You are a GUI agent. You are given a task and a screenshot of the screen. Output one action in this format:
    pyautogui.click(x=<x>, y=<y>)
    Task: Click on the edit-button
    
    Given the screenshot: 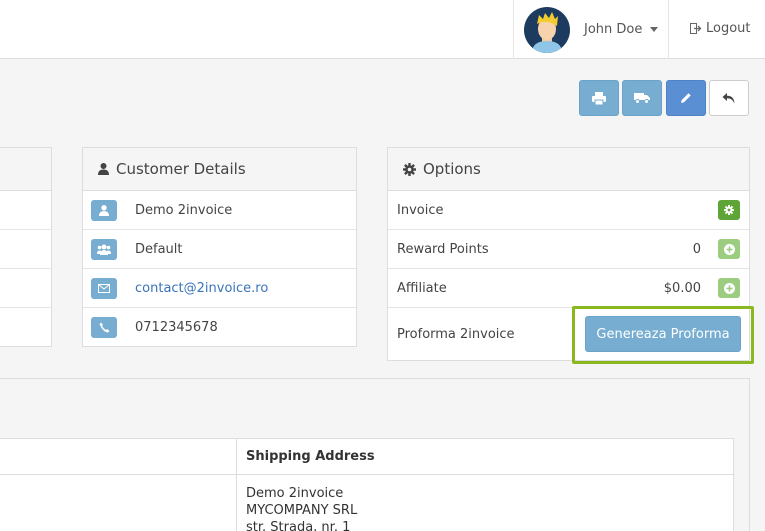 What is the action you would take?
    pyautogui.click(x=686, y=98)
    